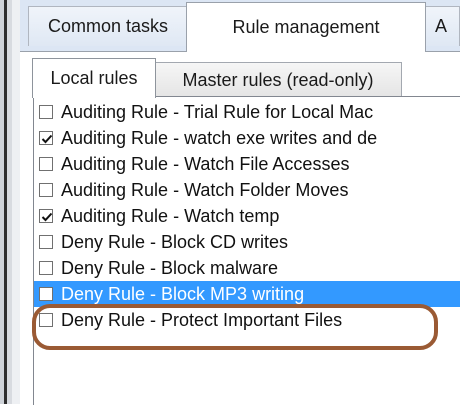 This screenshot has height=405, width=460. I want to click on rule-label: Auditing Rule - Watch File Accesses, so click(205, 163).